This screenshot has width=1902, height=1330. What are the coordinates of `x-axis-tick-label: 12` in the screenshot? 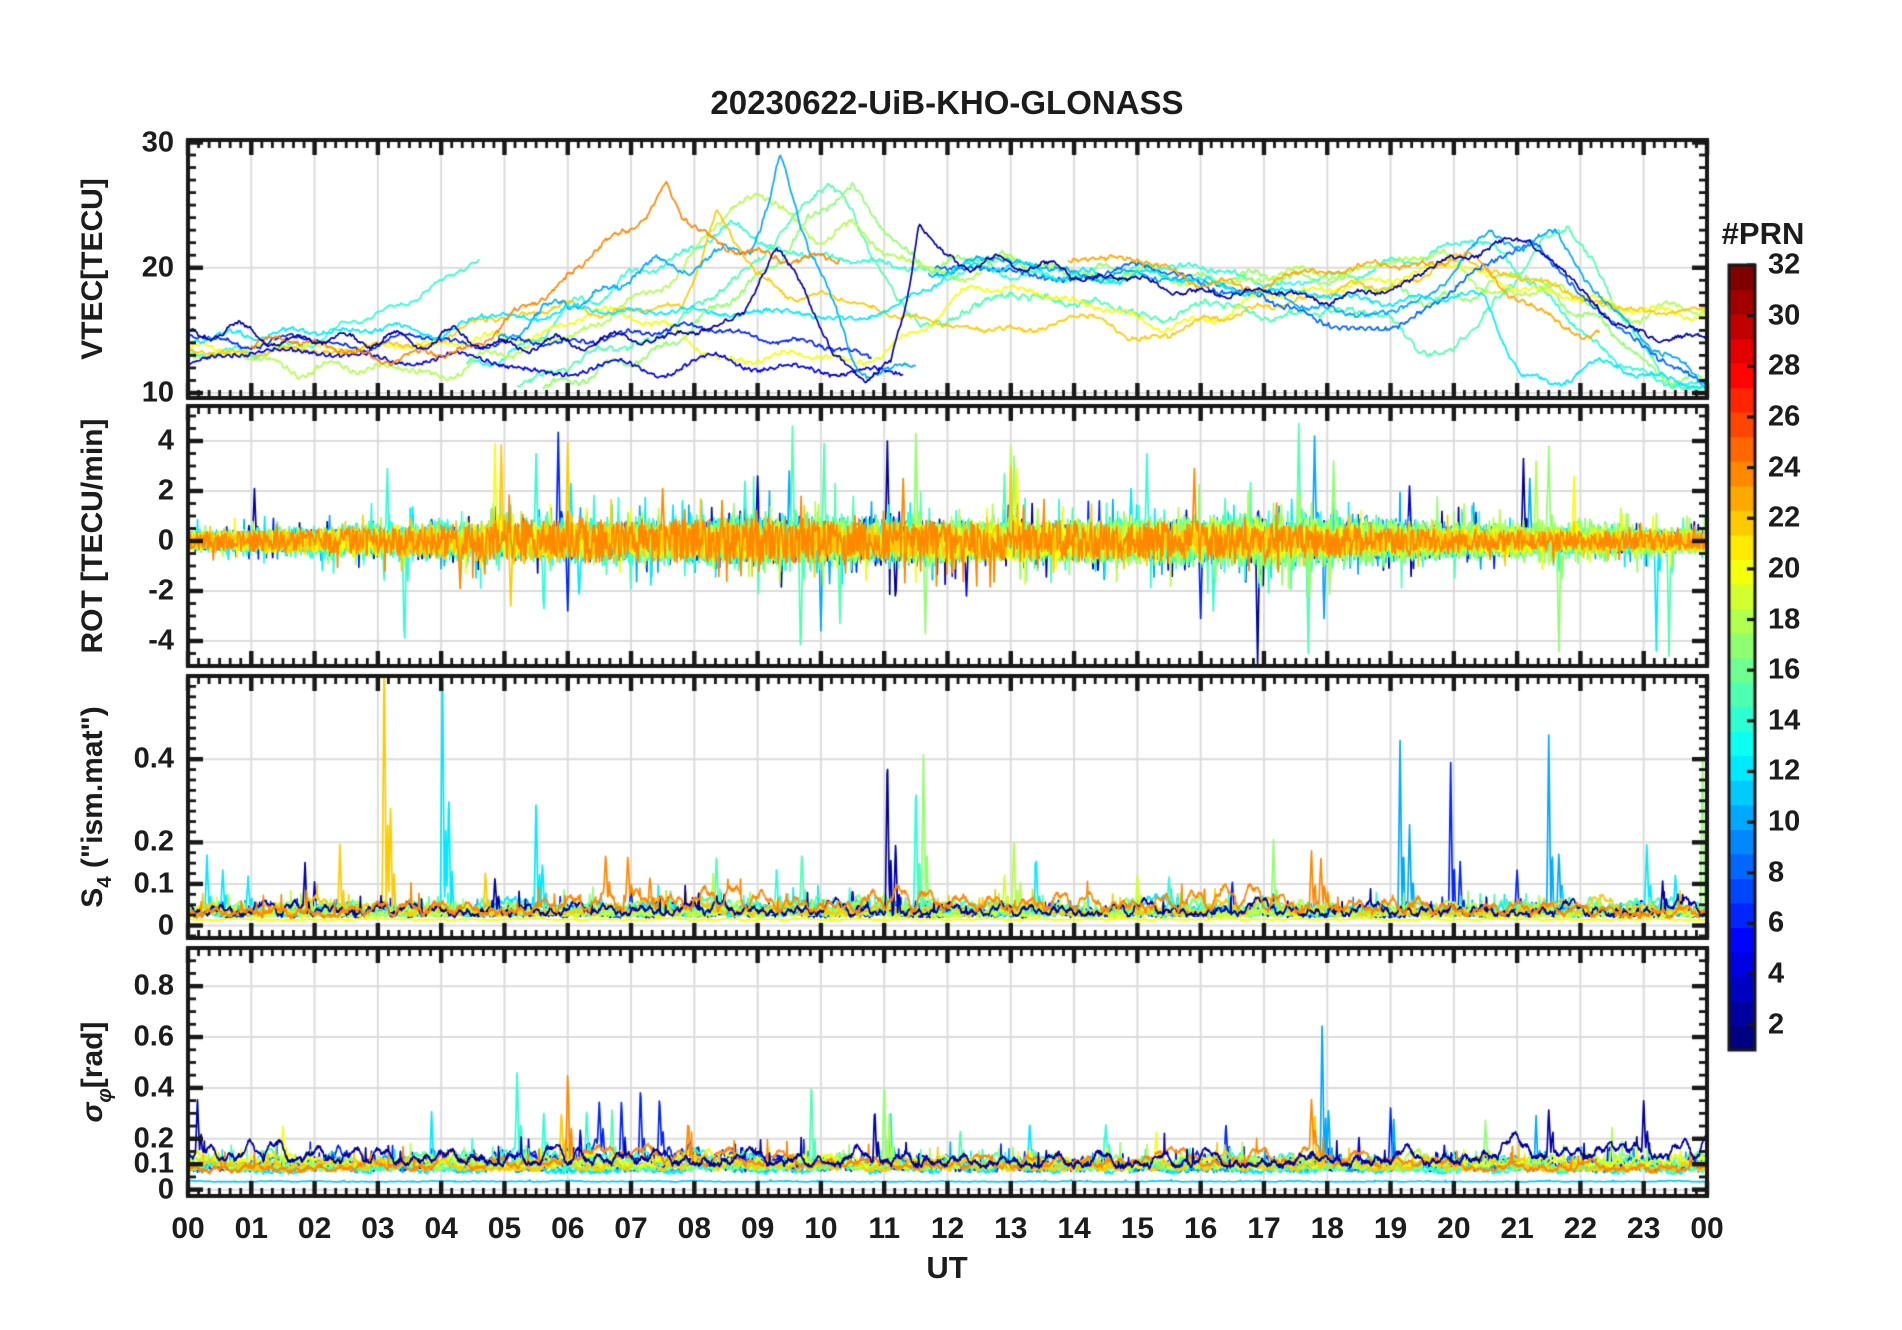 It's located at (947, 1228).